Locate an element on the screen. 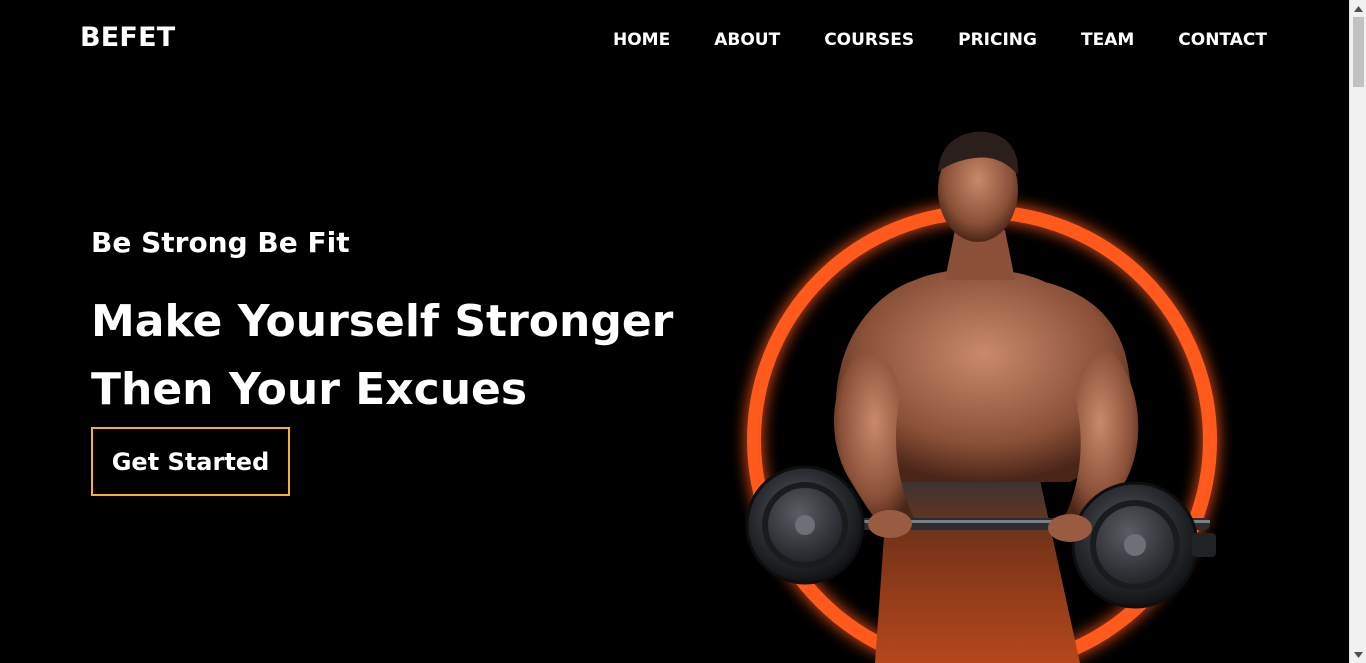  hero-headline: Make Yourself Stronger Then Your Excues is located at coordinates (391, 356).